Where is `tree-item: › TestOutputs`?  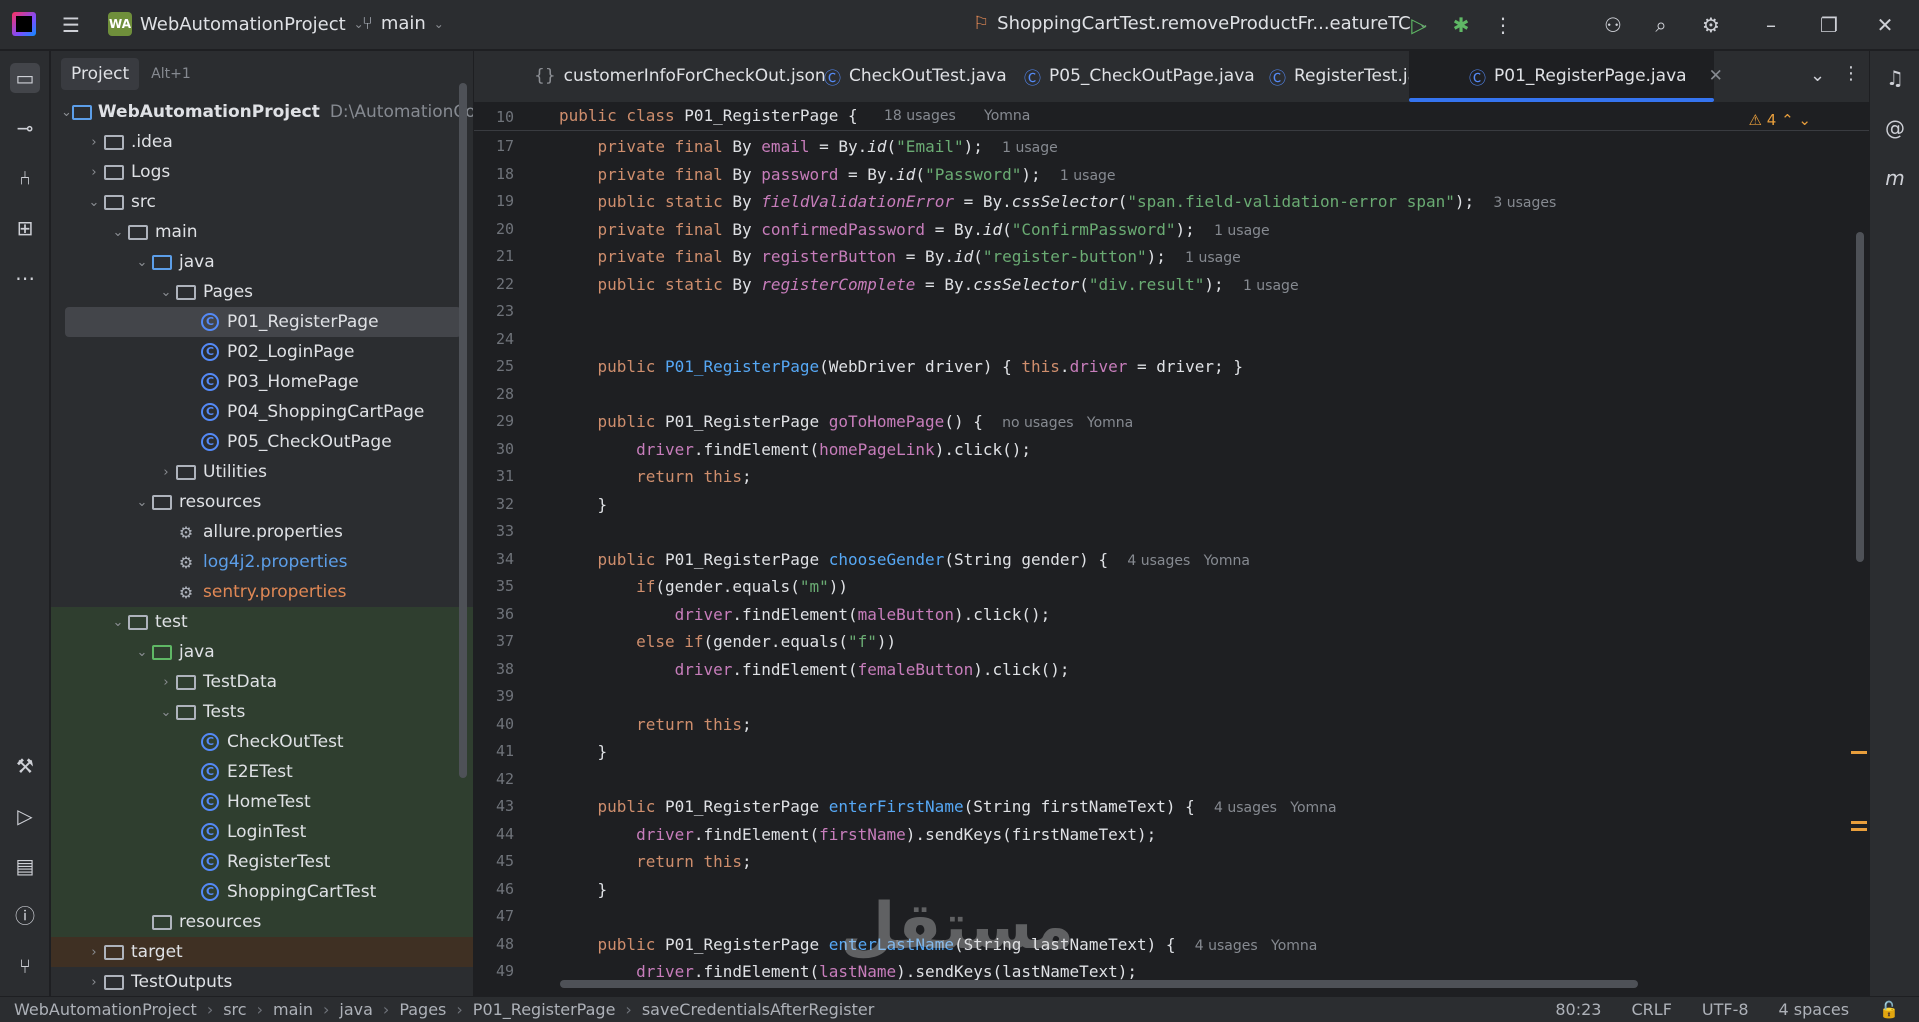 tree-item: › TestOutputs is located at coordinates (262, 981).